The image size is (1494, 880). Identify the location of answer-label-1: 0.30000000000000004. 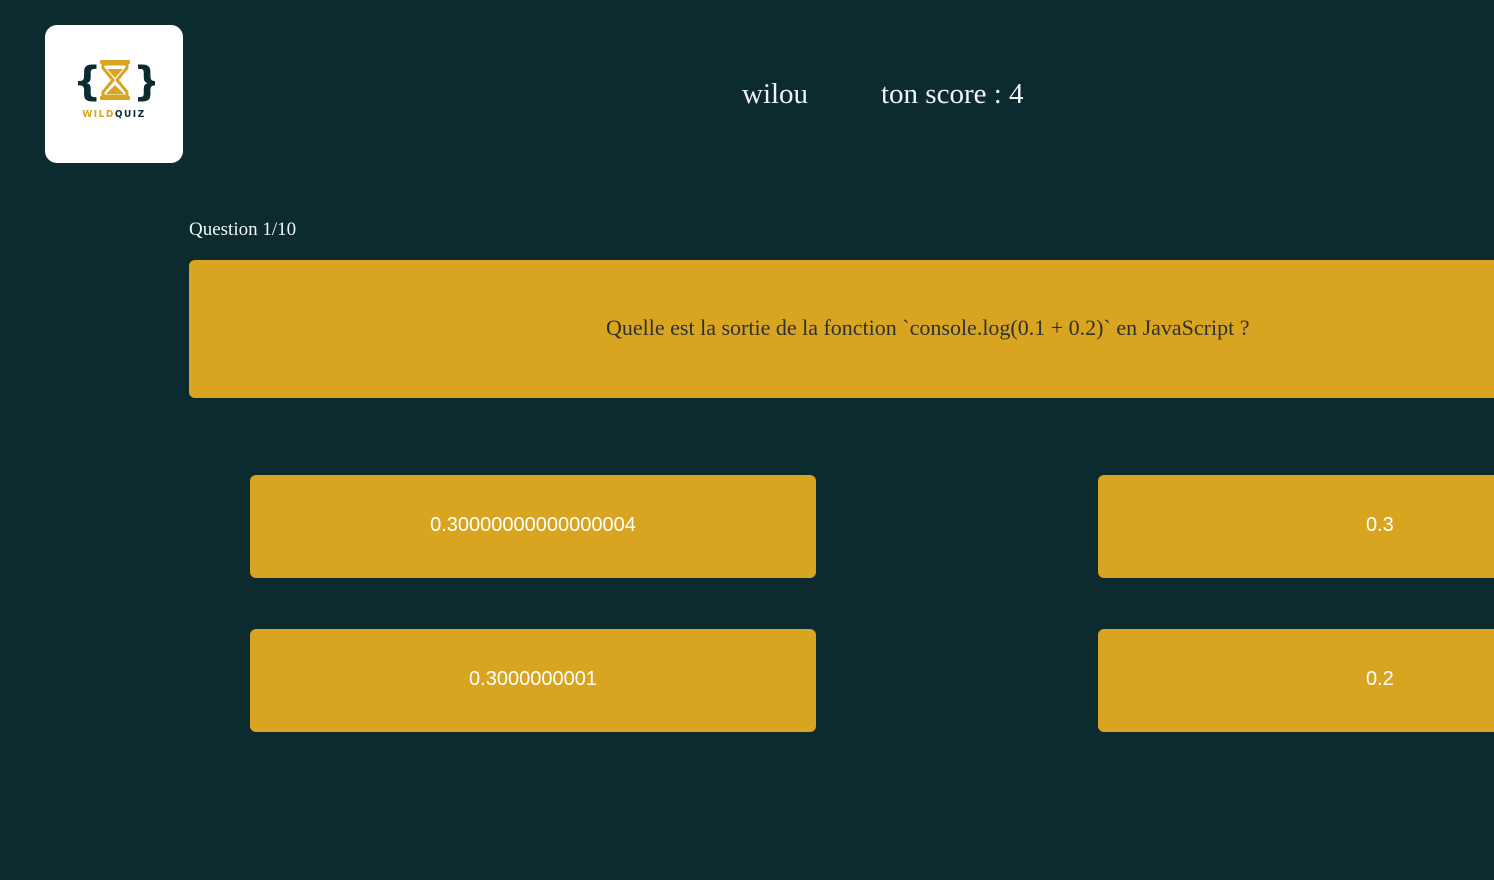
(533, 525).